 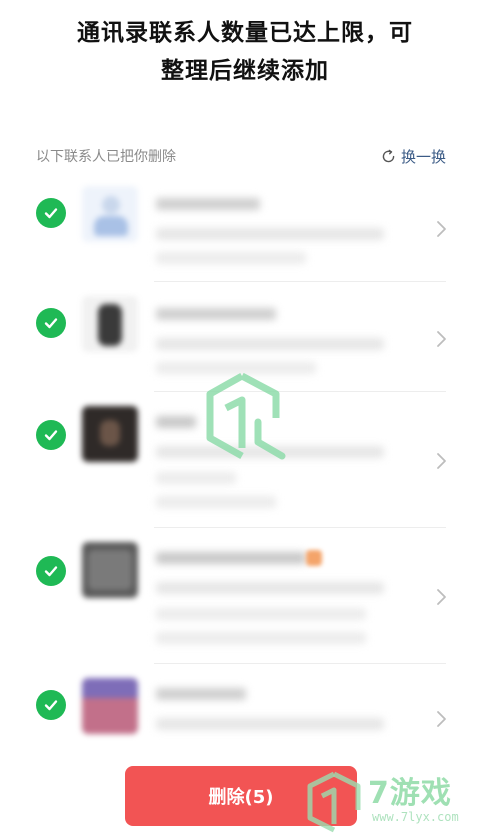 I want to click on refresh-button: 换一换, so click(x=413, y=156).